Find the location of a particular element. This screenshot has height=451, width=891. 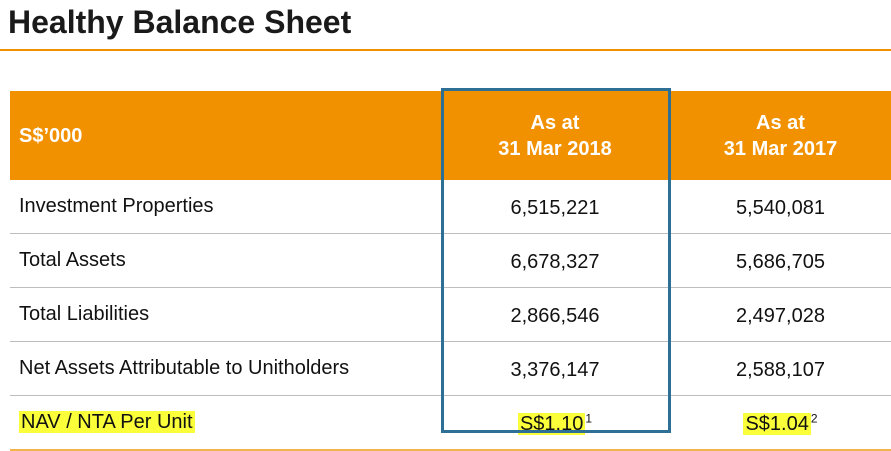

nav-value-2018-cell: S$1.10 1 is located at coordinates (555, 423).